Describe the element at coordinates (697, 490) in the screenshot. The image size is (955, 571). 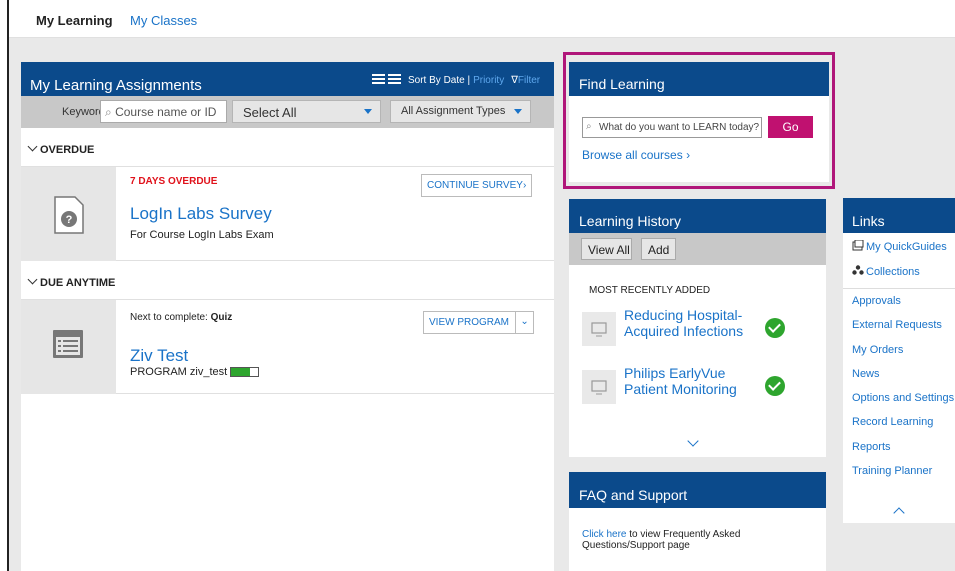
I see `faq-header: FAQ and Support` at that location.